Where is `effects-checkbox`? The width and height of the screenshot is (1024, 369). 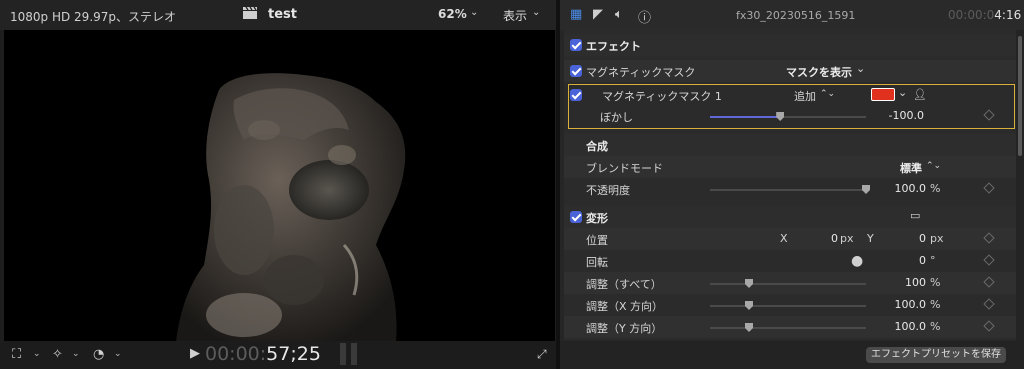 effects-checkbox is located at coordinates (576, 45).